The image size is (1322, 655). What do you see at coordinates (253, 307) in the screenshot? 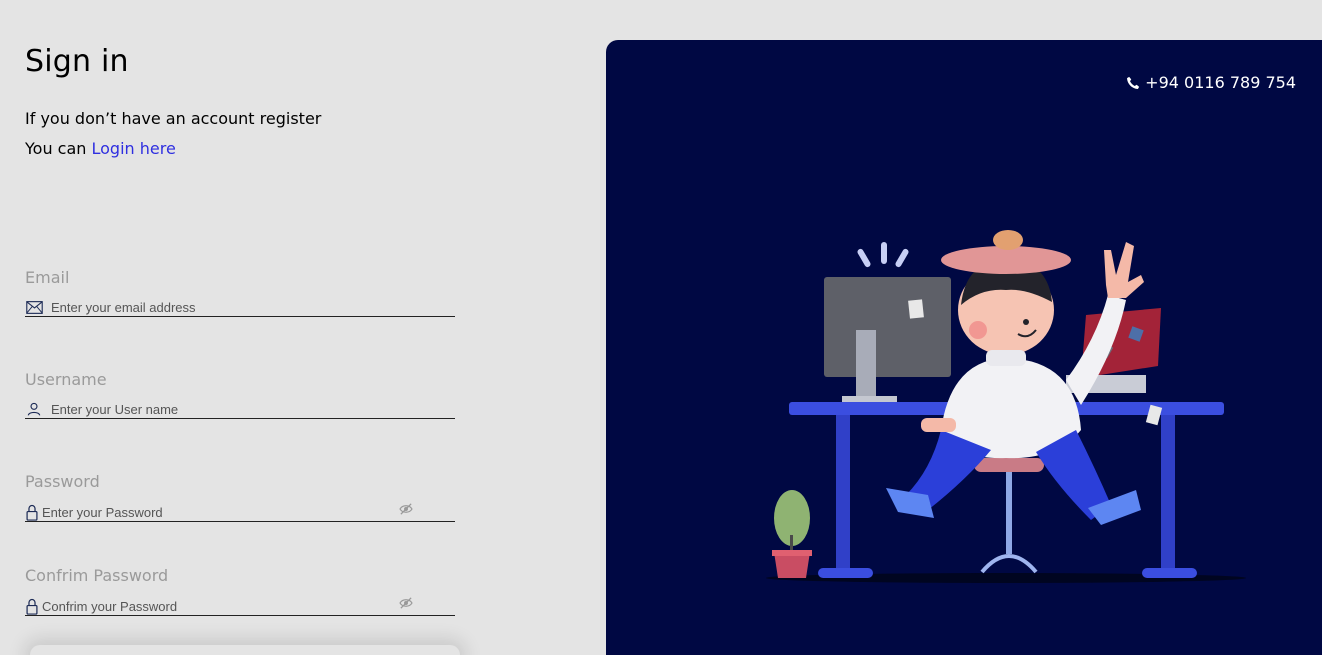
I see `email-input` at bounding box center [253, 307].